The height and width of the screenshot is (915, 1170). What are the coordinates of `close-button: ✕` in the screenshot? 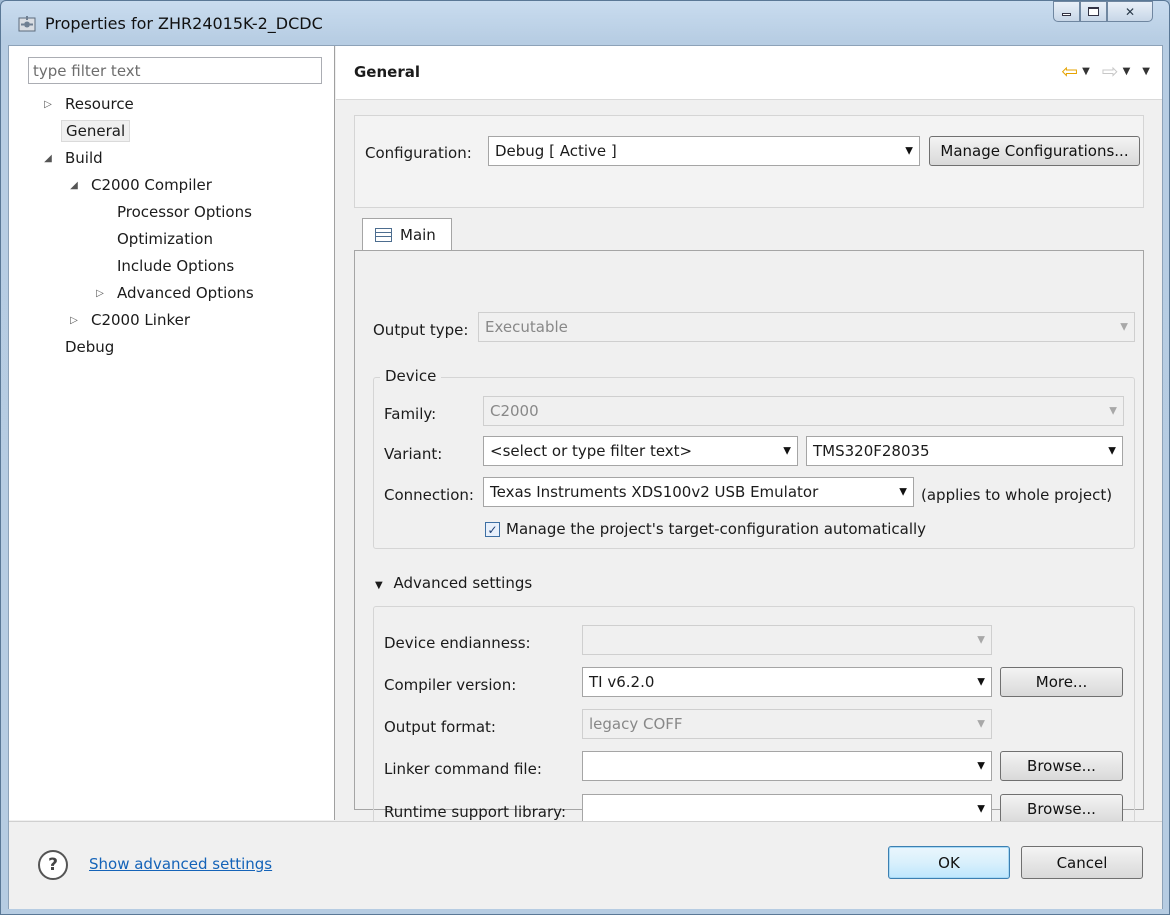 It's located at (1130, 11).